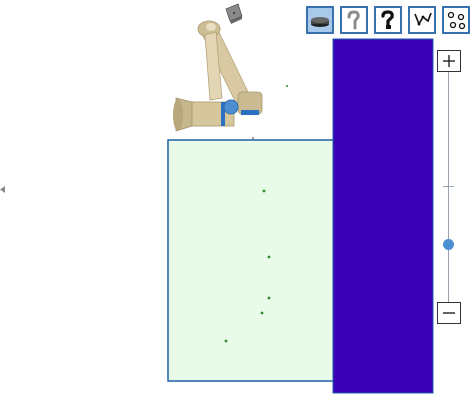  I want to click on zoom-slider-track, so click(448, 187).